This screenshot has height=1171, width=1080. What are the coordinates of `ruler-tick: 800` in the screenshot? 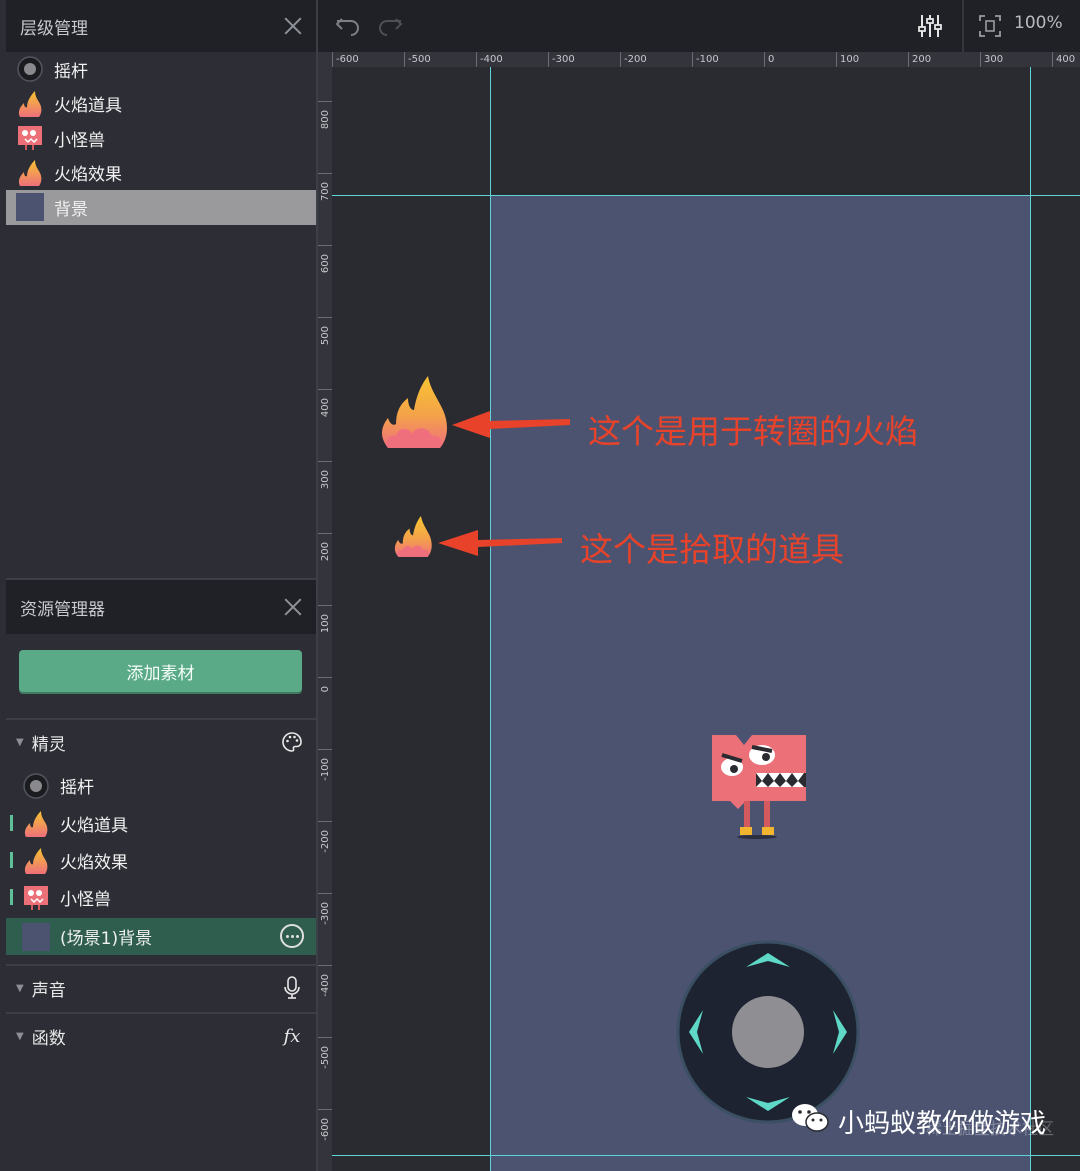 It's located at (325, 115).